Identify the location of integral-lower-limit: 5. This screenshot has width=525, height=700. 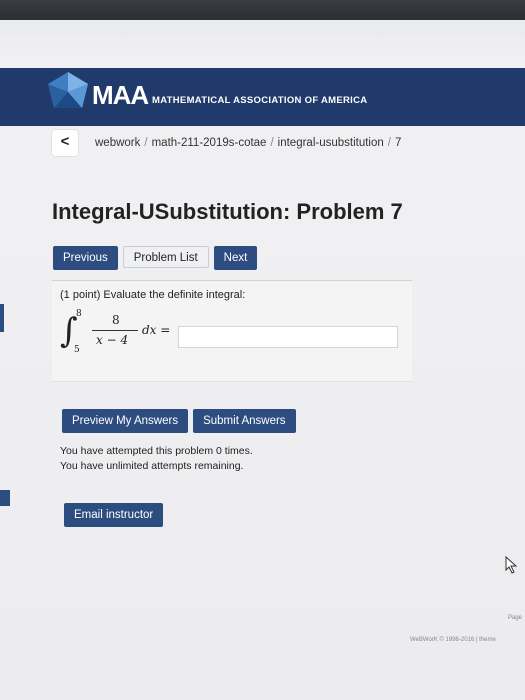
(77, 350).